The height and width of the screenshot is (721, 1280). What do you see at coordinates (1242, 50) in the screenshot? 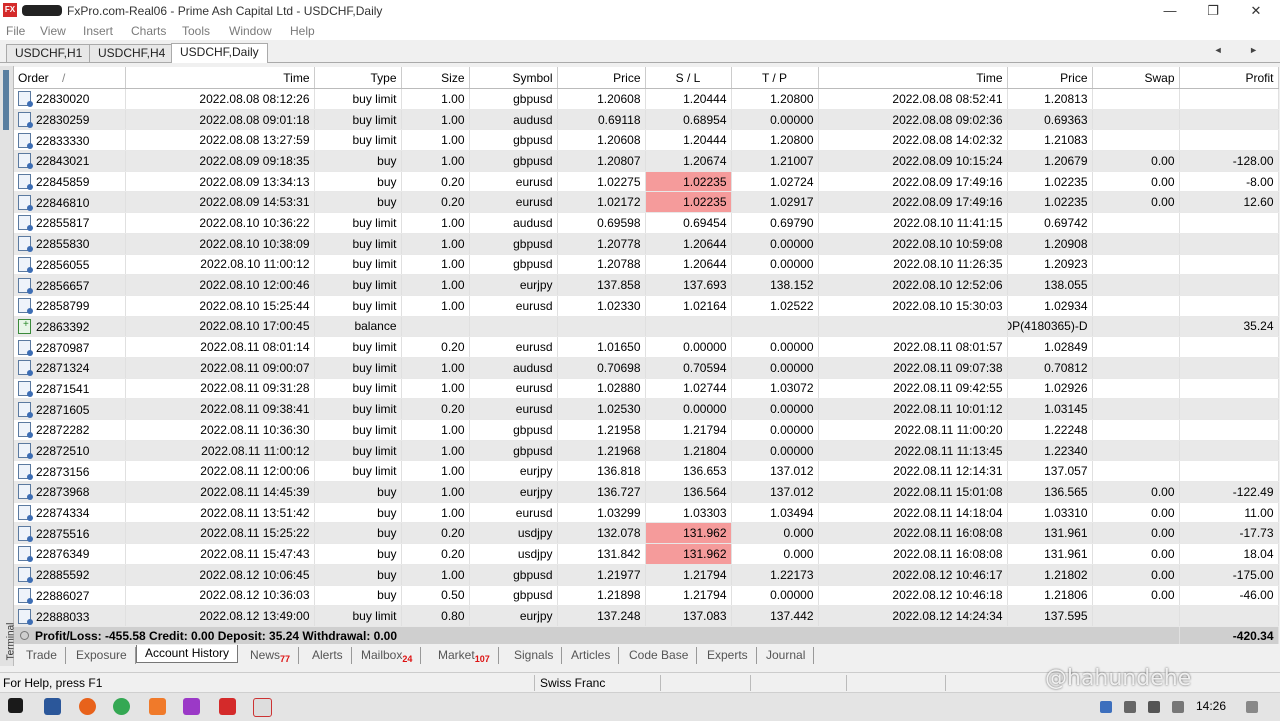
I see `tab-scroll-arrows: ◄ ►` at bounding box center [1242, 50].